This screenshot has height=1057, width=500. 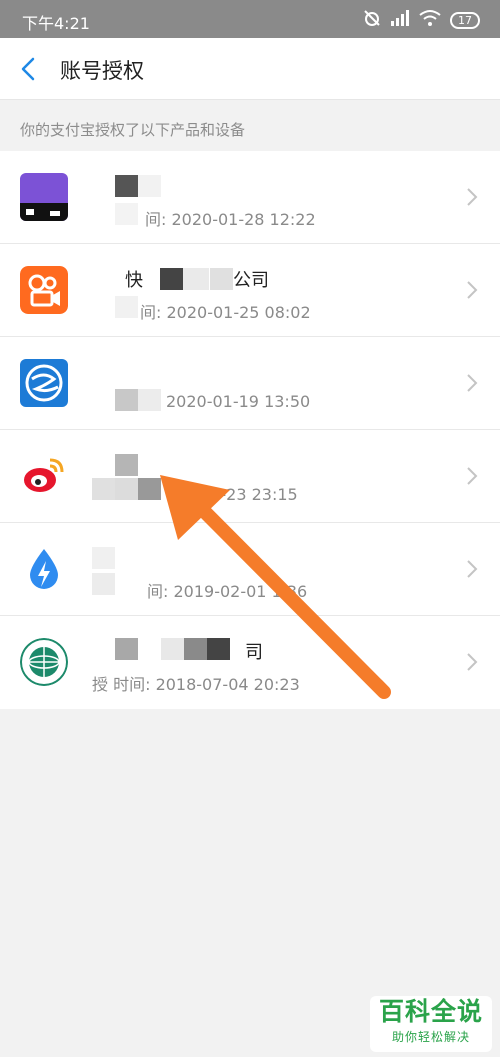 What do you see at coordinates (372, 20) in the screenshot?
I see `alarm-off-icon` at bounding box center [372, 20].